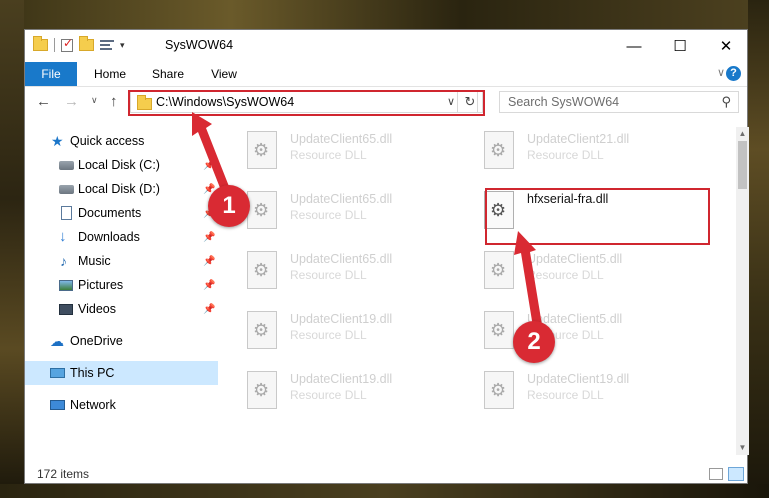 This screenshot has width=769, height=498. Describe the element at coordinates (57, 373) in the screenshot. I see `computer-icon` at that location.